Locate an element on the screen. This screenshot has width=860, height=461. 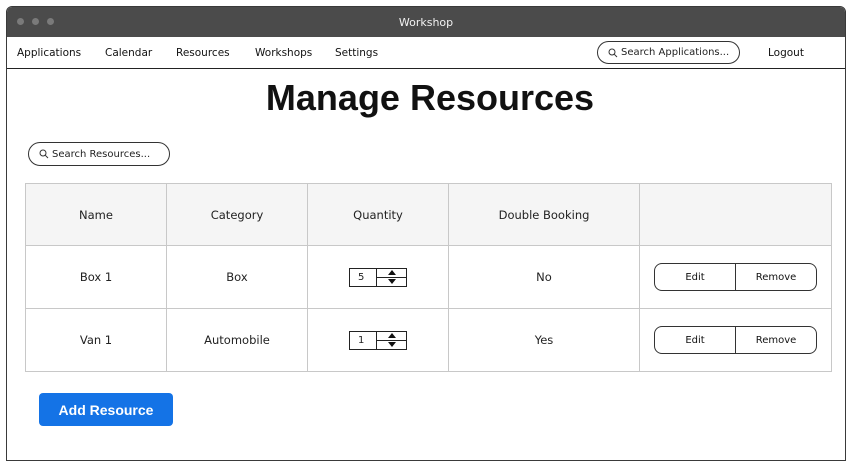
quantity-stepper: 1 is located at coordinates (378, 340).